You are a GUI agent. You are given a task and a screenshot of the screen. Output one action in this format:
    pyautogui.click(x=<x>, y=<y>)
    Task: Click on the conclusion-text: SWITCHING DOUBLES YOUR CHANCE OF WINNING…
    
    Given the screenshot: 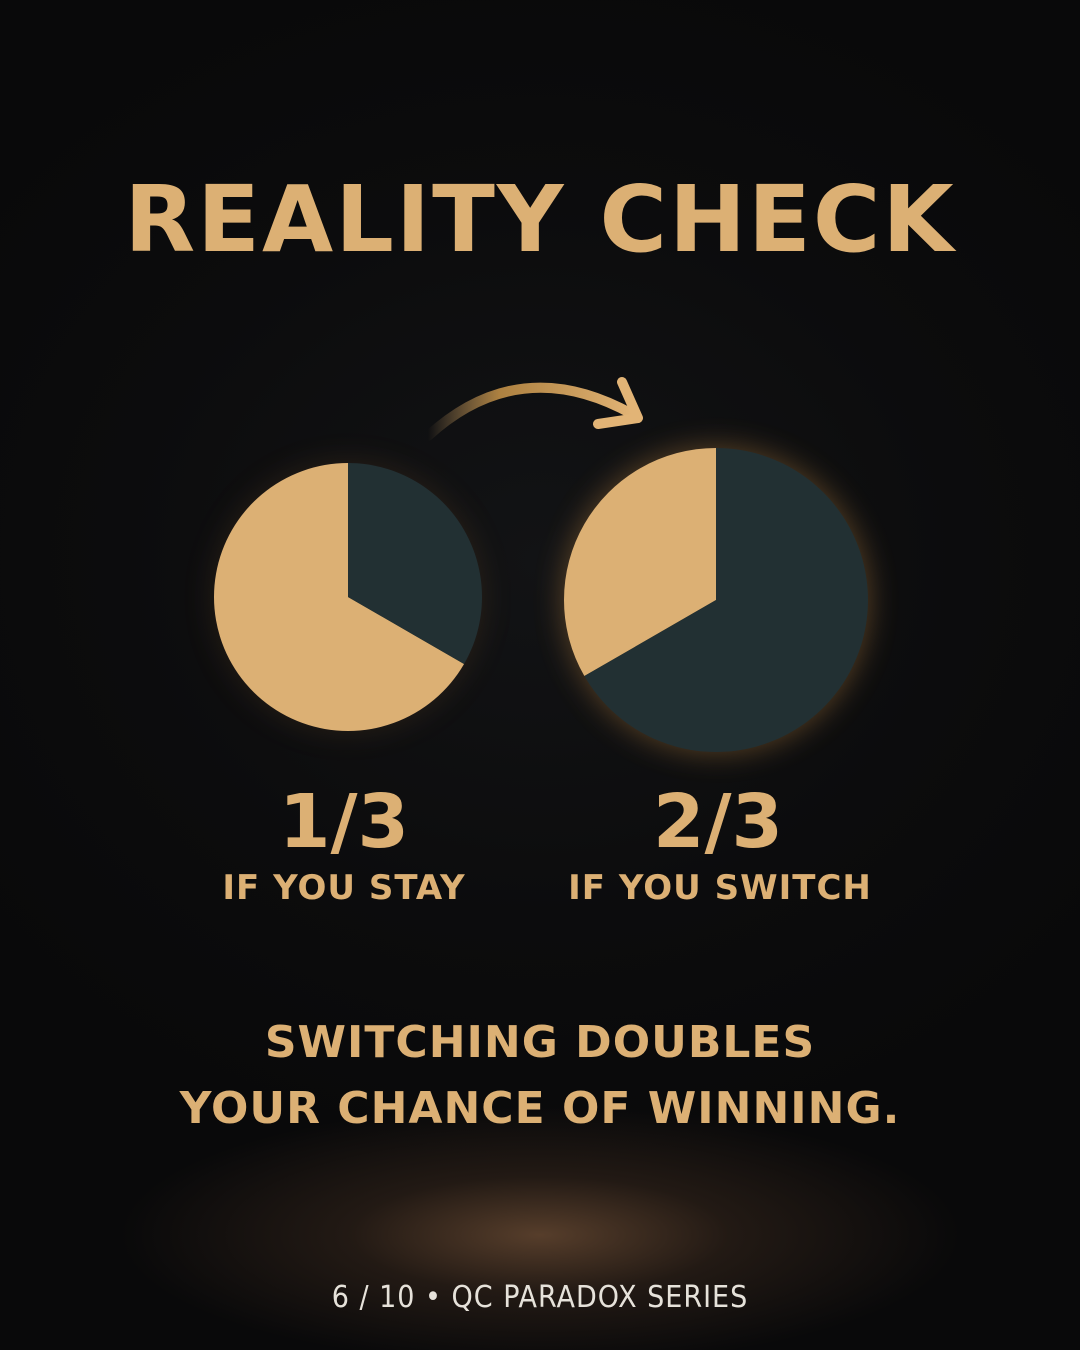 What is the action you would take?
    pyautogui.click(x=540, y=1076)
    